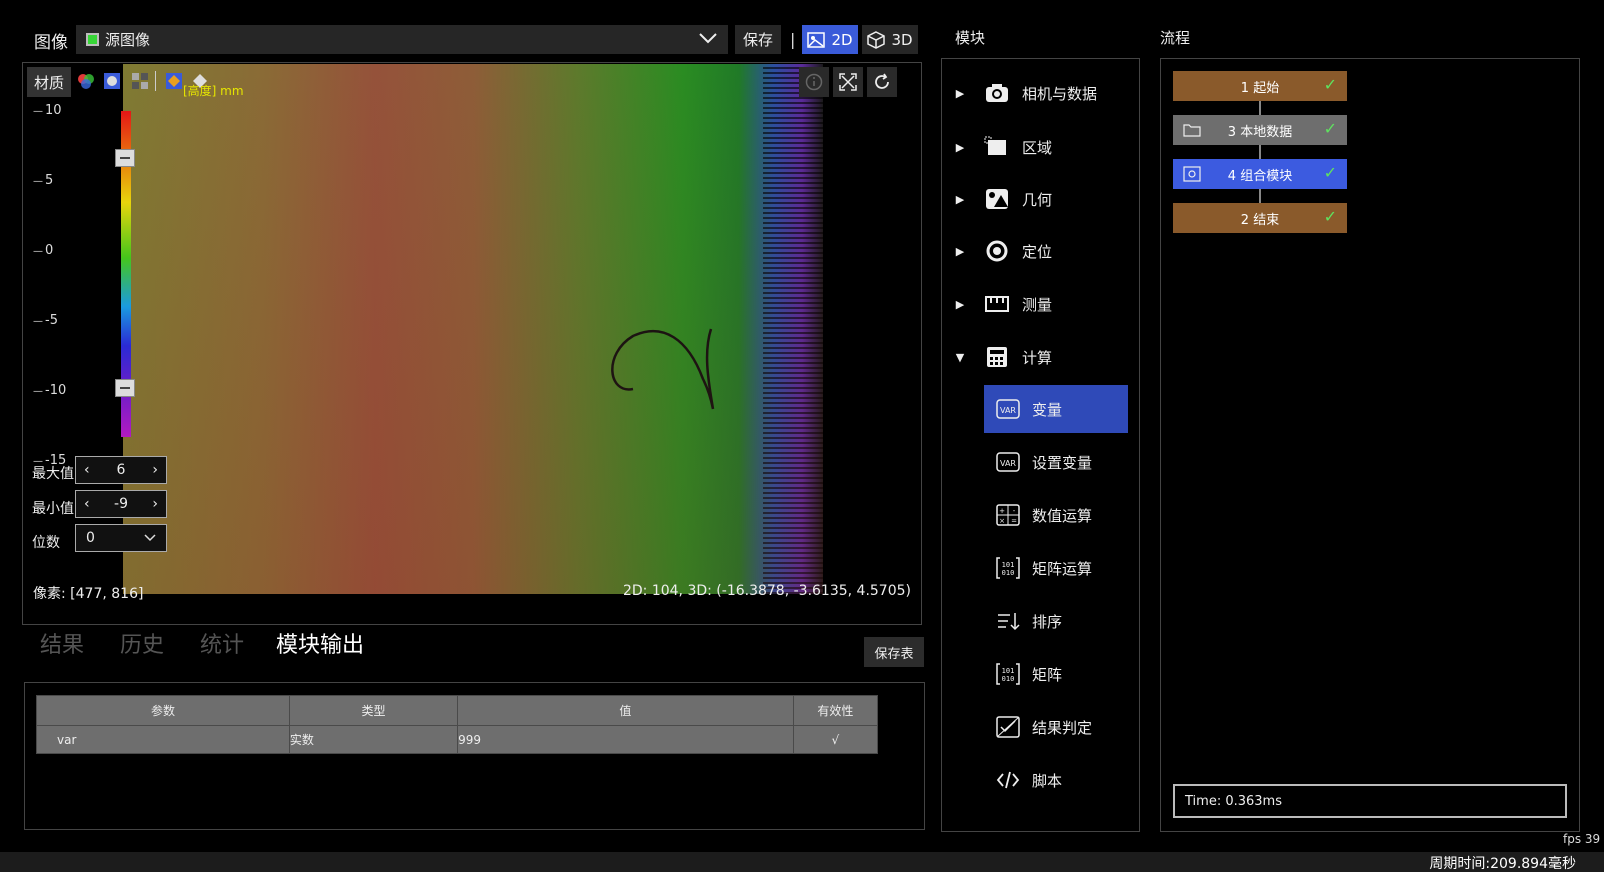 The width and height of the screenshot is (1604, 872). Describe the element at coordinates (830, 39) in the screenshot. I see `view-2d-button: 2D` at that location.